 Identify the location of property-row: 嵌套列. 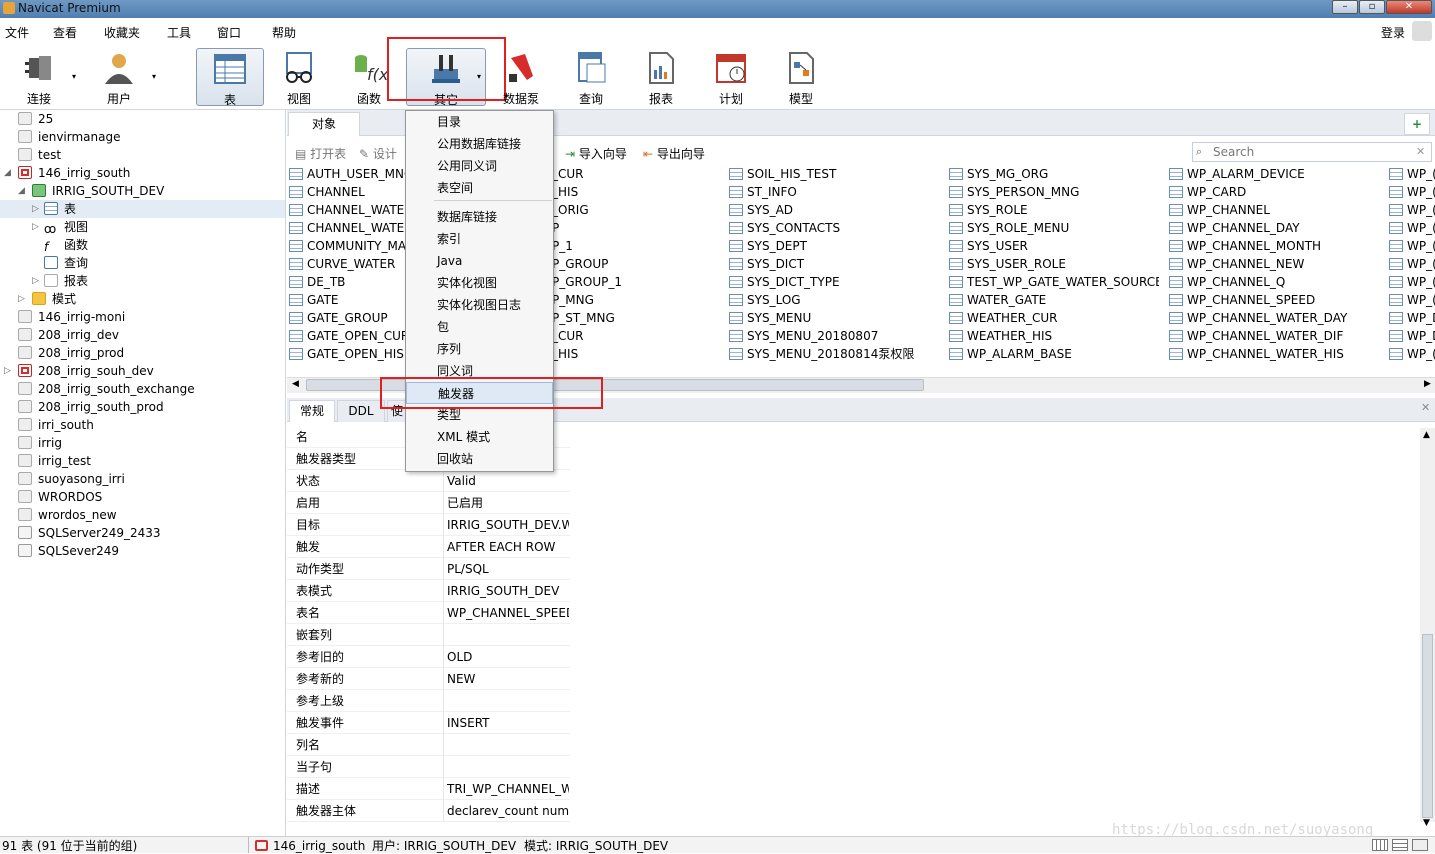
(428, 635).